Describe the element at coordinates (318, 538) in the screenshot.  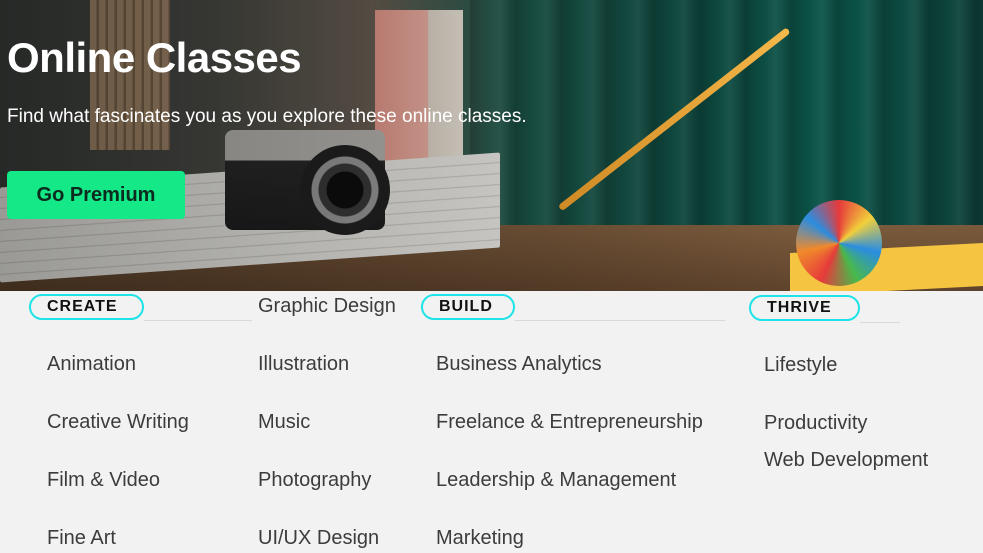
I see `category-link-ui-ux-design: UI/UX Design` at that location.